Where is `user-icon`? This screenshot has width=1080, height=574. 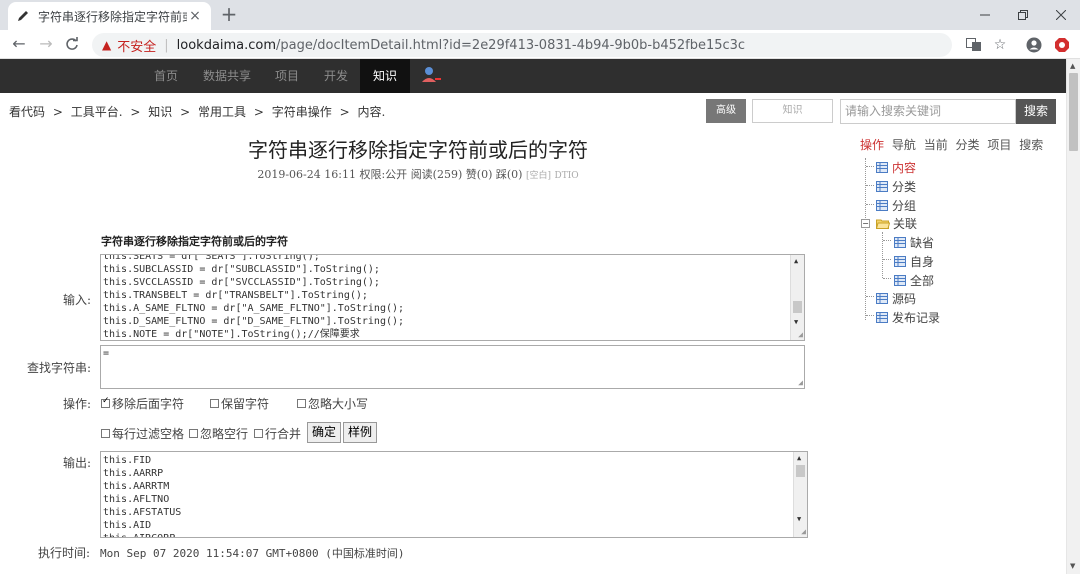
user-icon is located at coordinates (430, 75).